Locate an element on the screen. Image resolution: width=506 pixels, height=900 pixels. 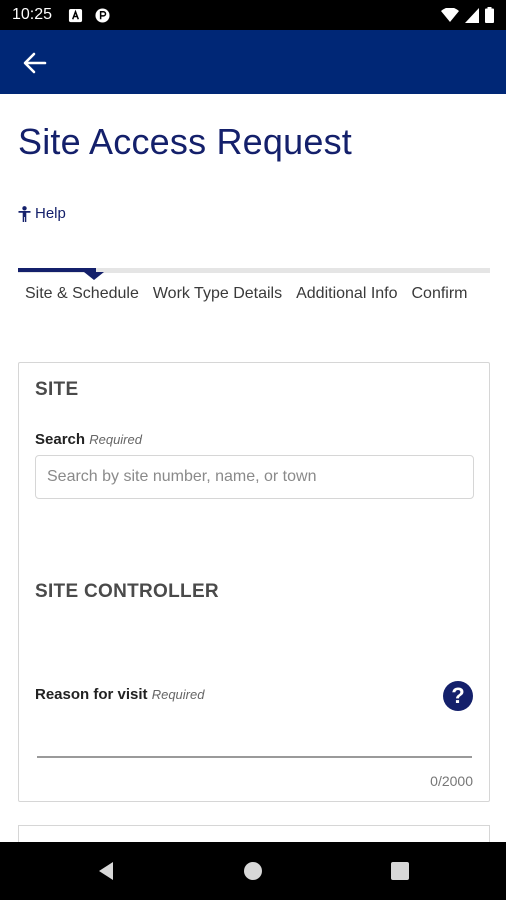
person-help-icon is located at coordinates (24, 213).